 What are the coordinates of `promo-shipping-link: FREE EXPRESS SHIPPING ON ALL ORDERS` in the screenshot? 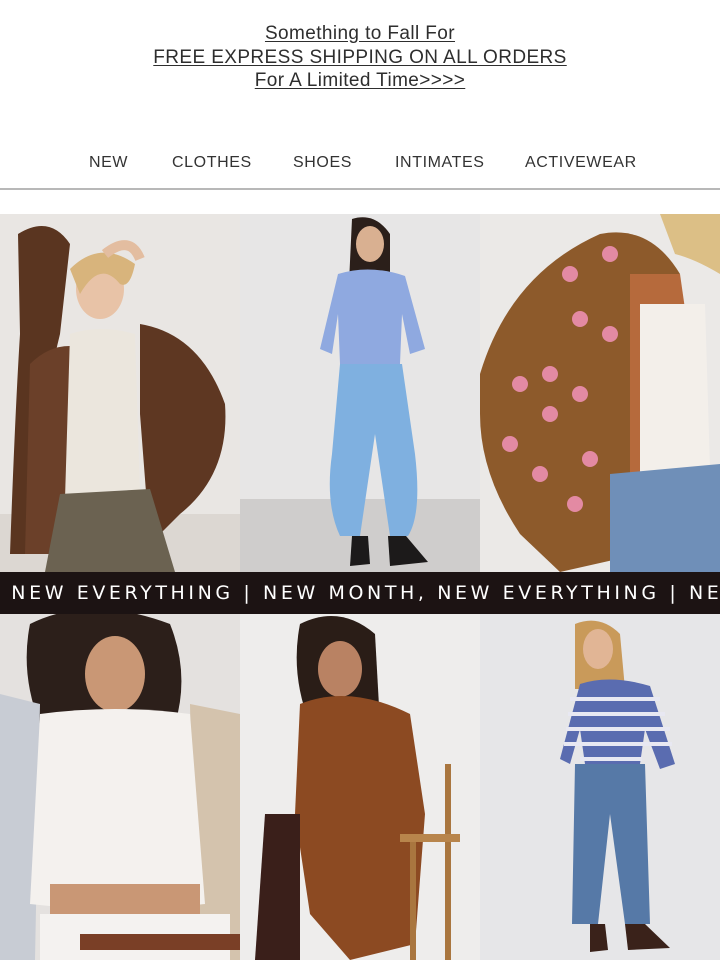 It's located at (360, 58).